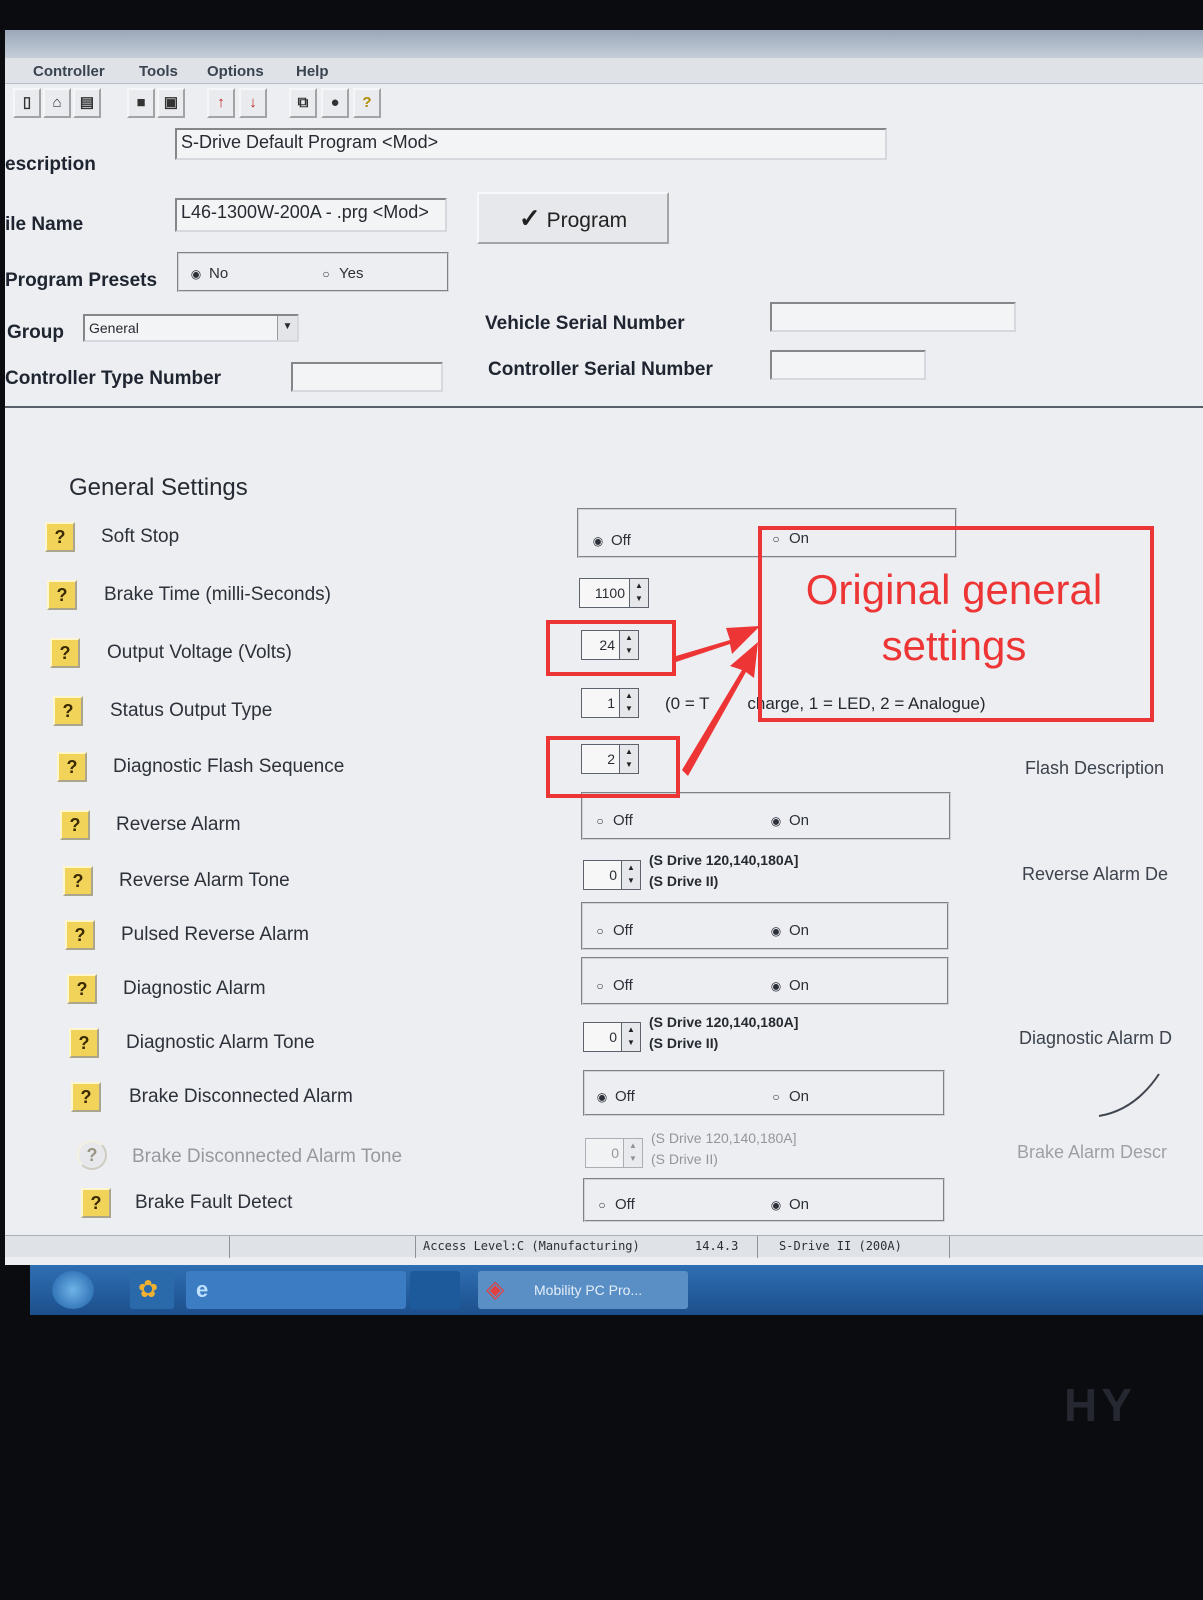 The height and width of the screenshot is (1600, 1203). Describe the element at coordinates (789, 985) in the screenshot. I see `diagnostic-alarm-on-radio: ◉ On` at that location.